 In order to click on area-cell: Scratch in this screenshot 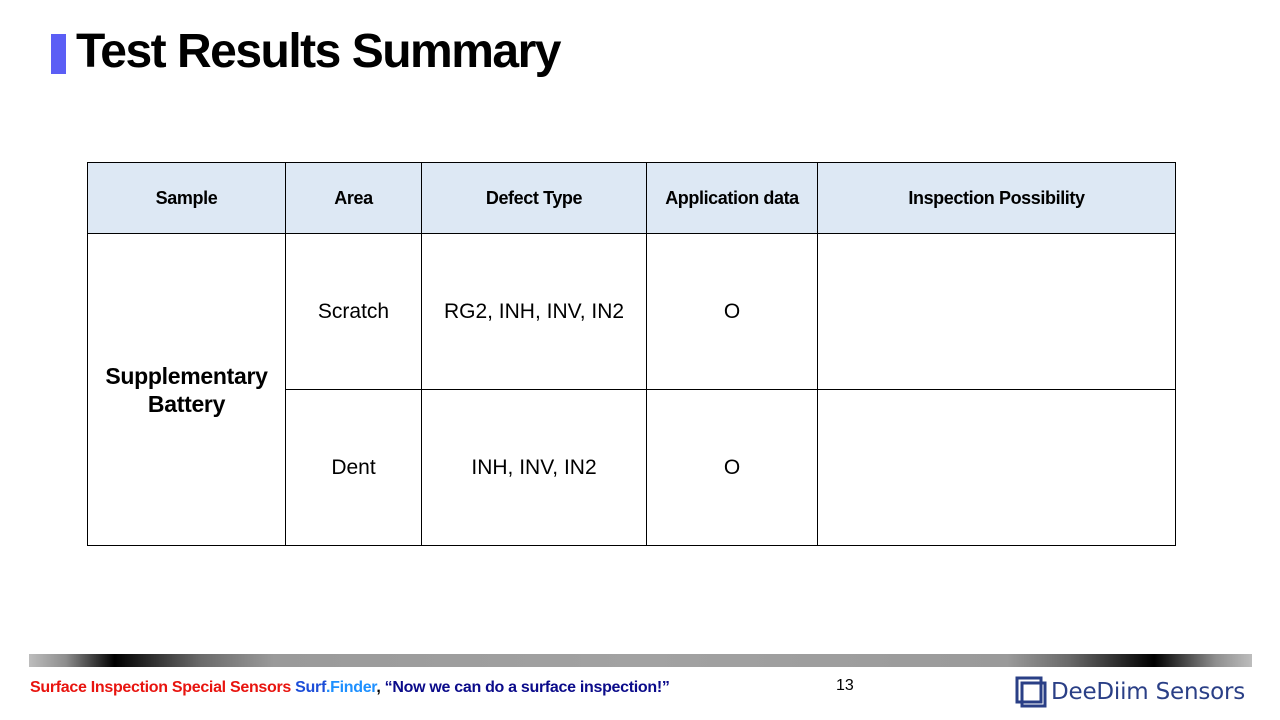, I will do `click(353, 311)`.